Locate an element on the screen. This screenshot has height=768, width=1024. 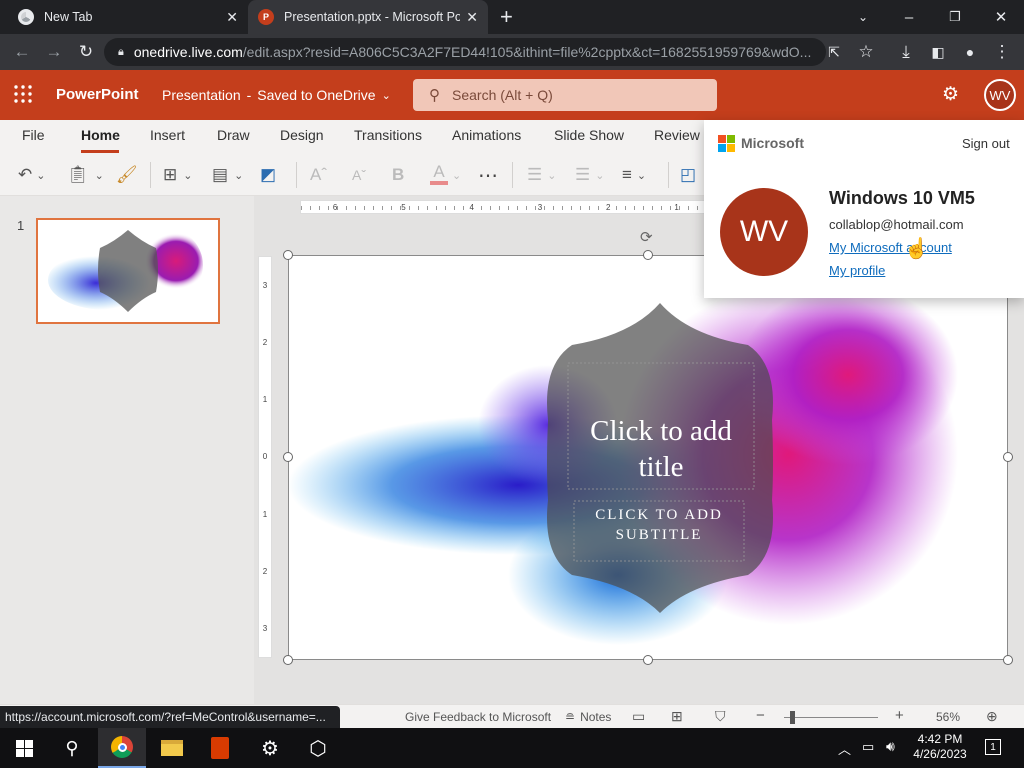
undo-icon: ↶ ⌄ is located at coordinates (31, 175).